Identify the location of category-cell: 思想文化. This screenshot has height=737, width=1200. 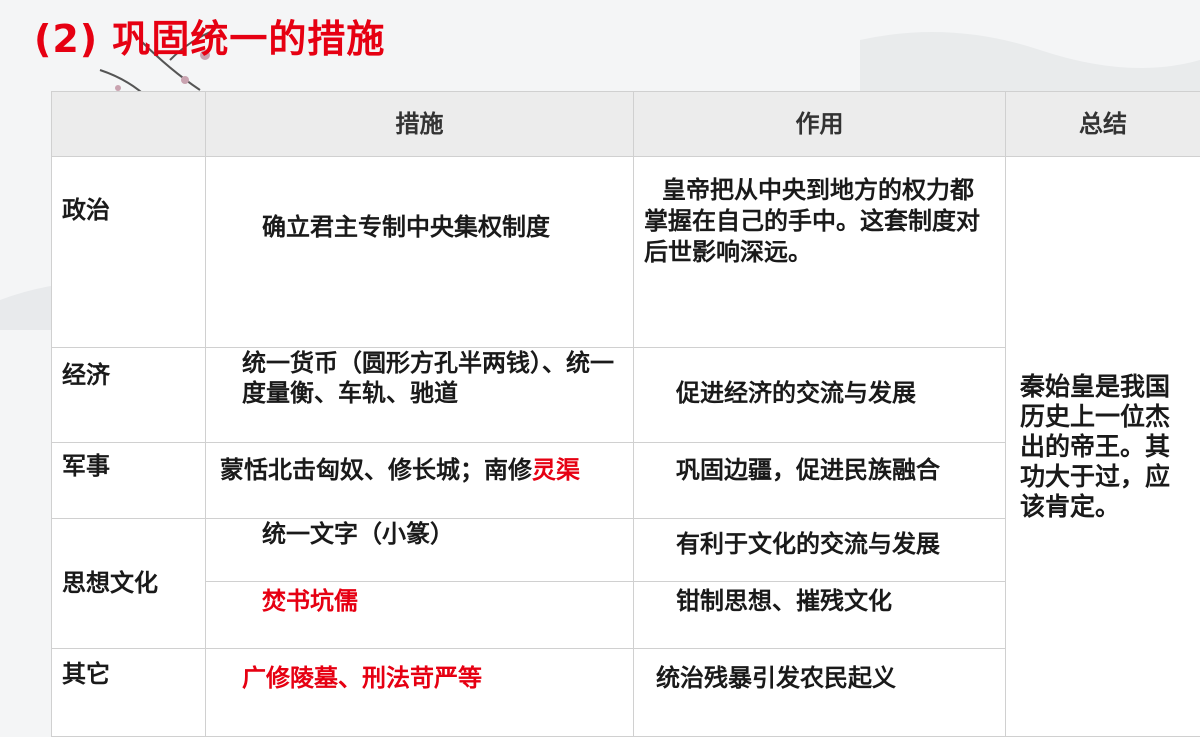
(129, 584).